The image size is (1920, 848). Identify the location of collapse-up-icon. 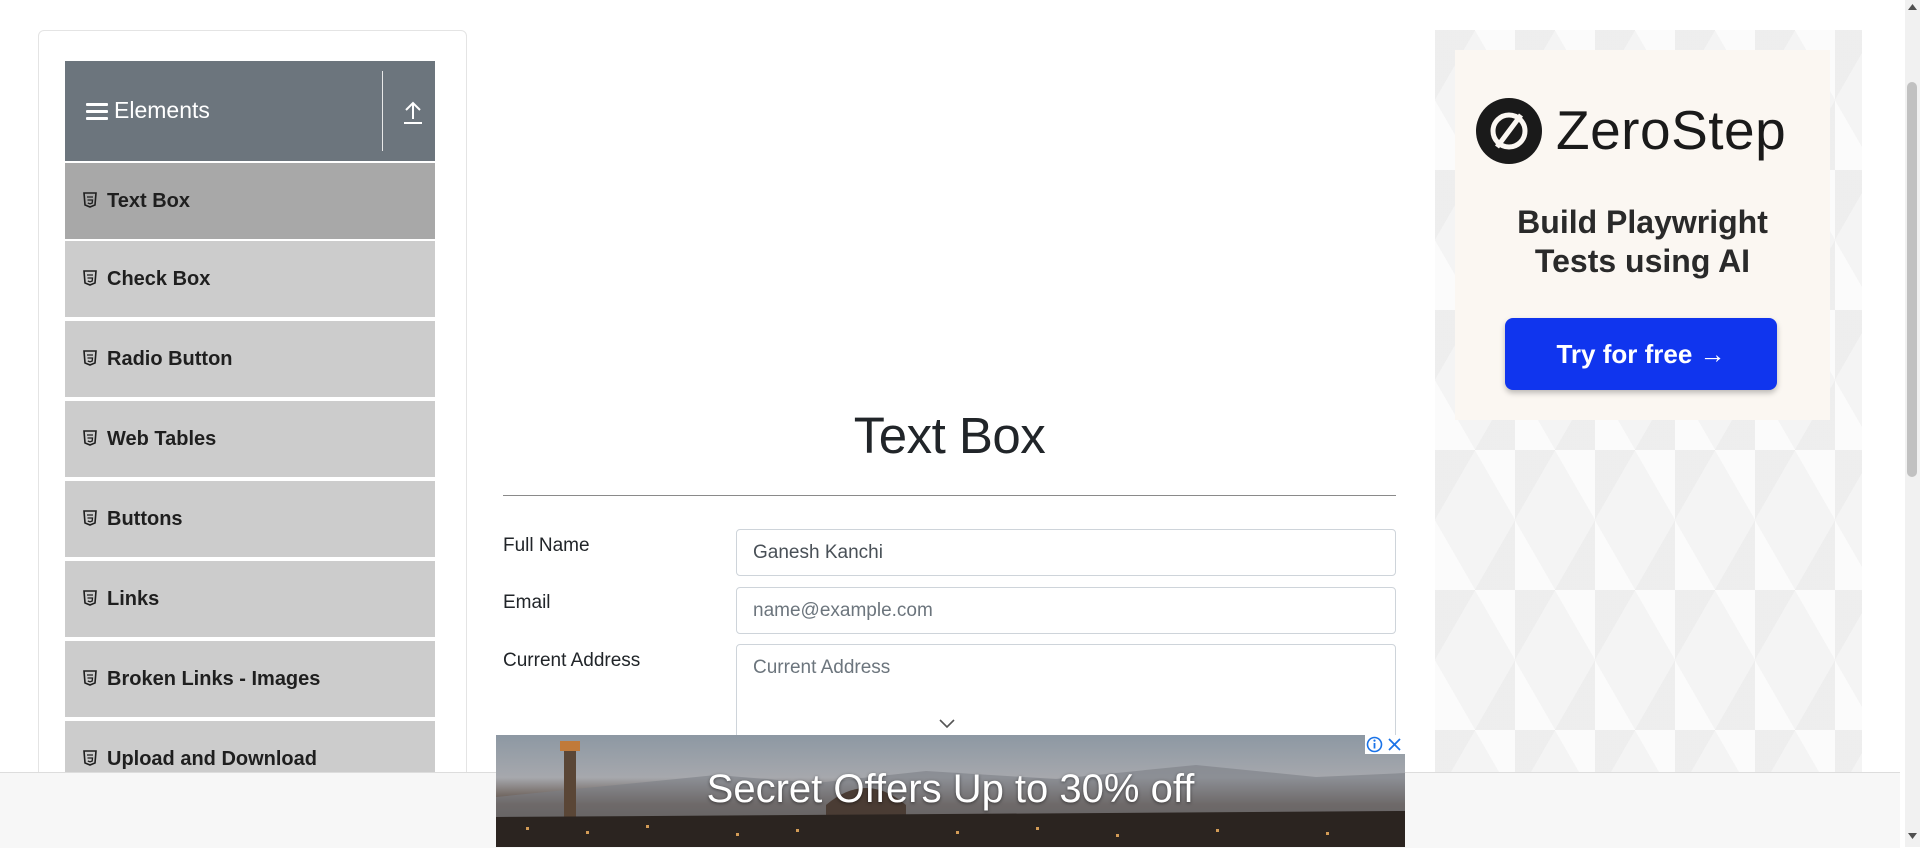
(413, 112).